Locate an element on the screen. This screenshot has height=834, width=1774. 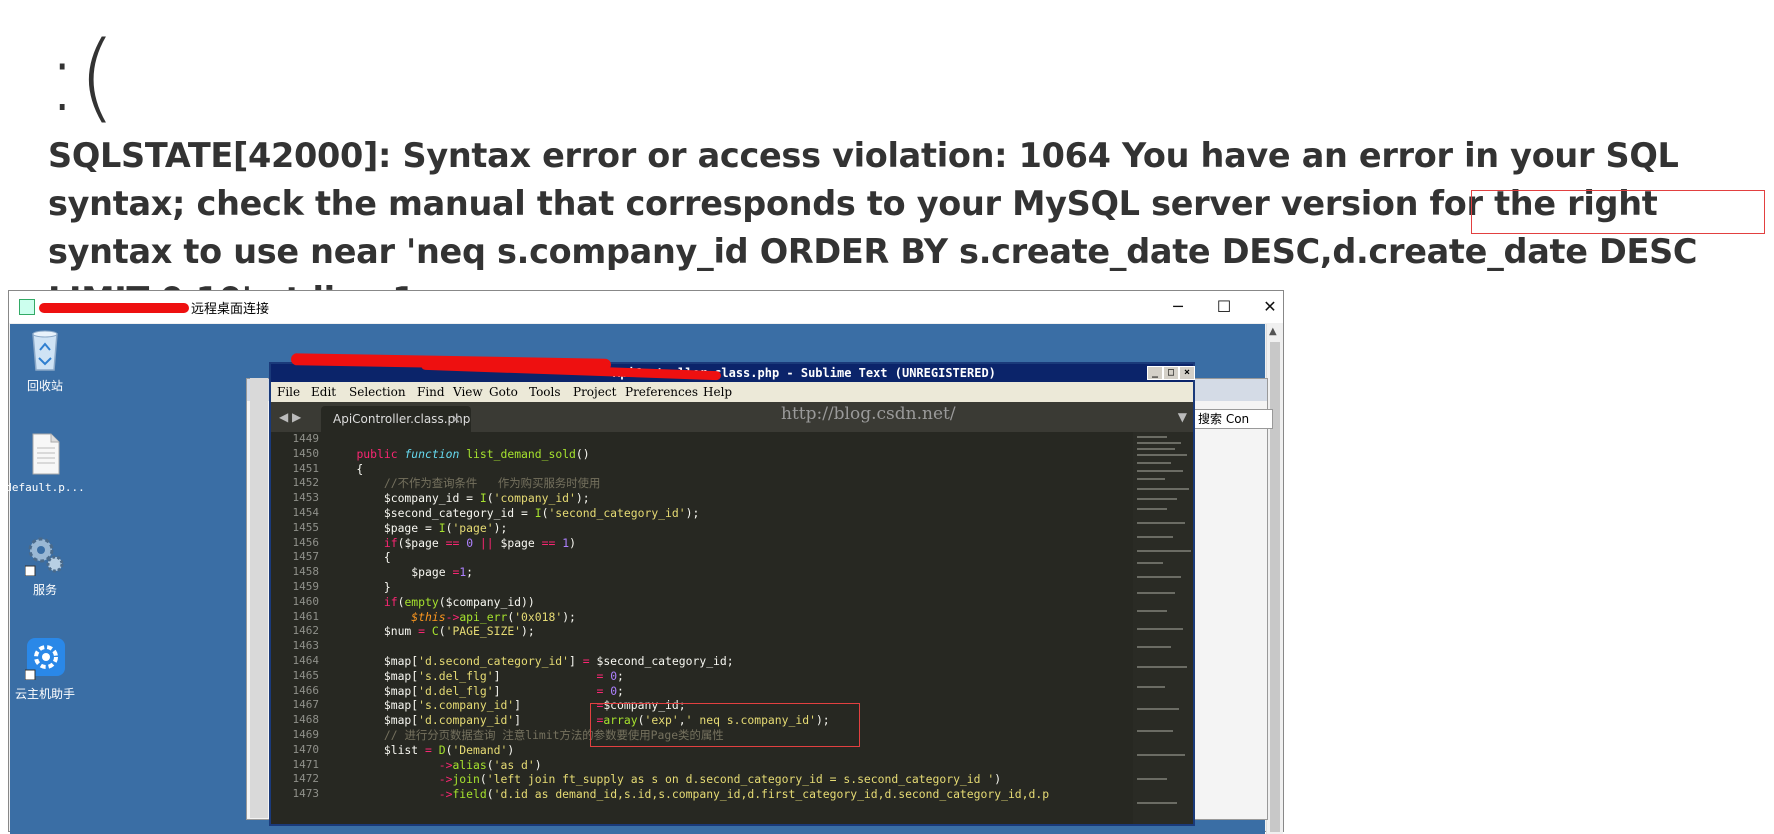
close-button: ✕ is located at coordinates (1270, 307).